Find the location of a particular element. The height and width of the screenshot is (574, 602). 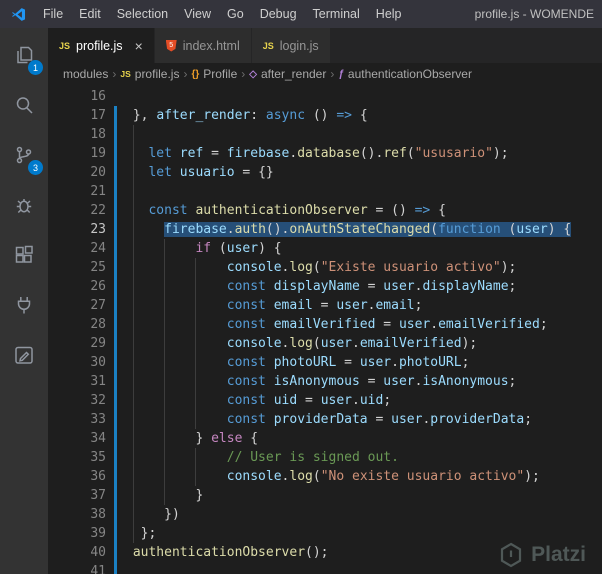

code-line-27: 27 const email = user.email; is located at coordinates (325, 305).